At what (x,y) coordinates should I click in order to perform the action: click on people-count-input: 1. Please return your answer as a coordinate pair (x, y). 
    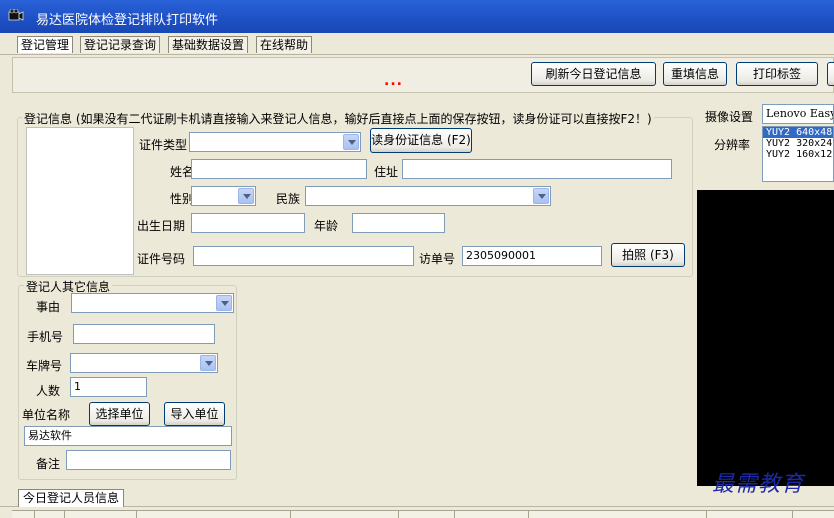
    Looking at the image, I should click on (108, 387).